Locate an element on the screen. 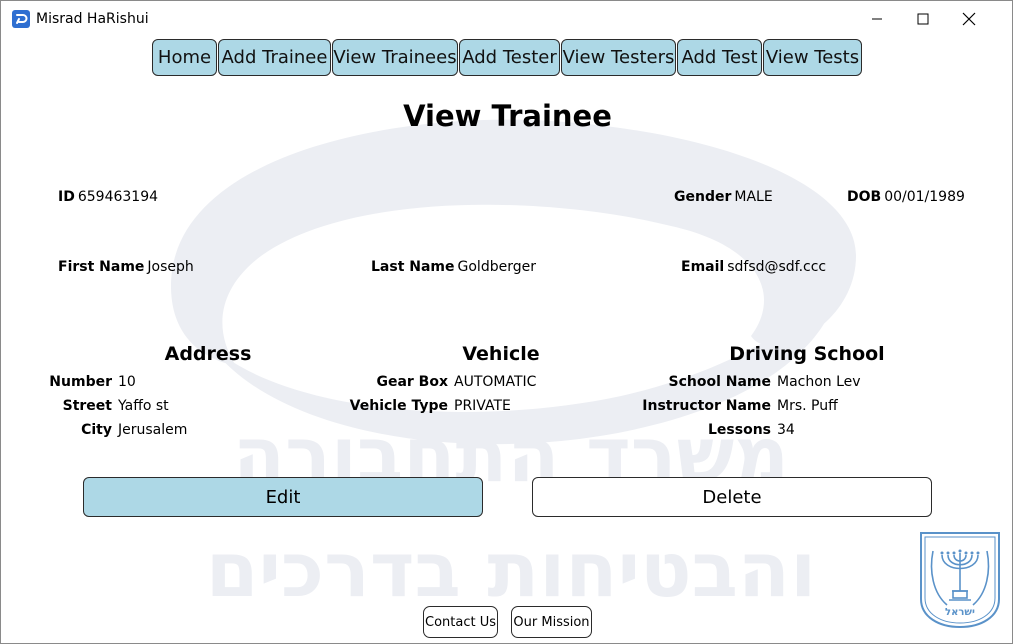  minimize-icon is located at coordinates (877, 19).